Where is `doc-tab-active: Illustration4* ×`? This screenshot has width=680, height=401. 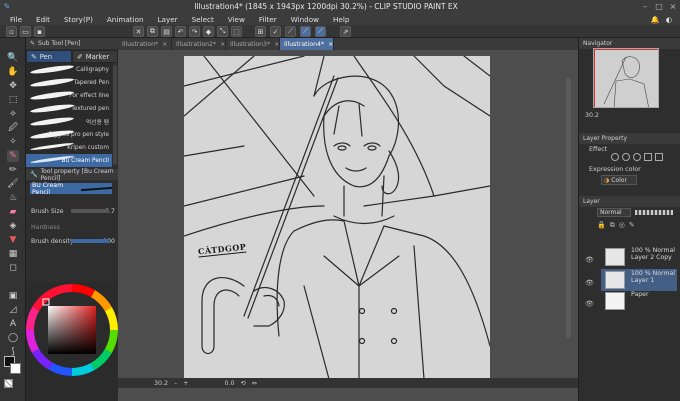
doc-tab-active: Illustration4* × is located at coordinates (307, 44).